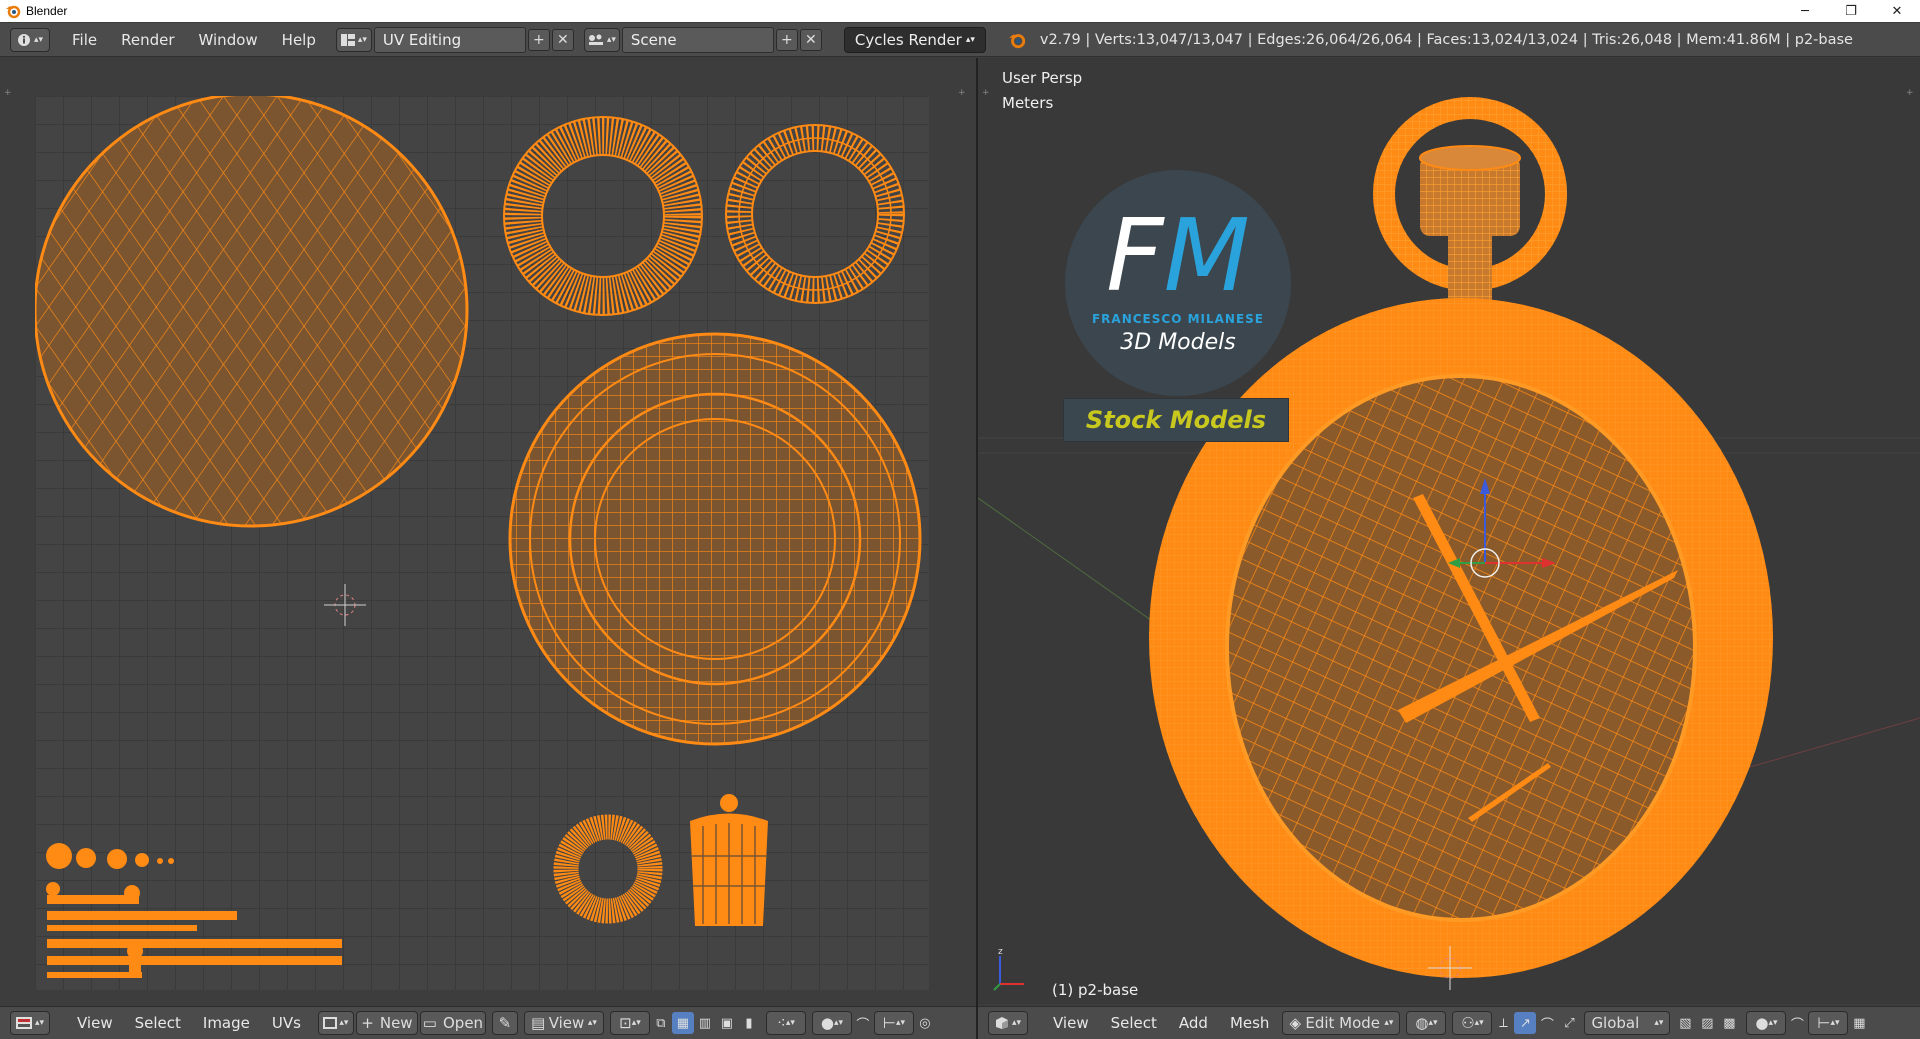  I want to click on menu-render: Render, so click(147, 40).